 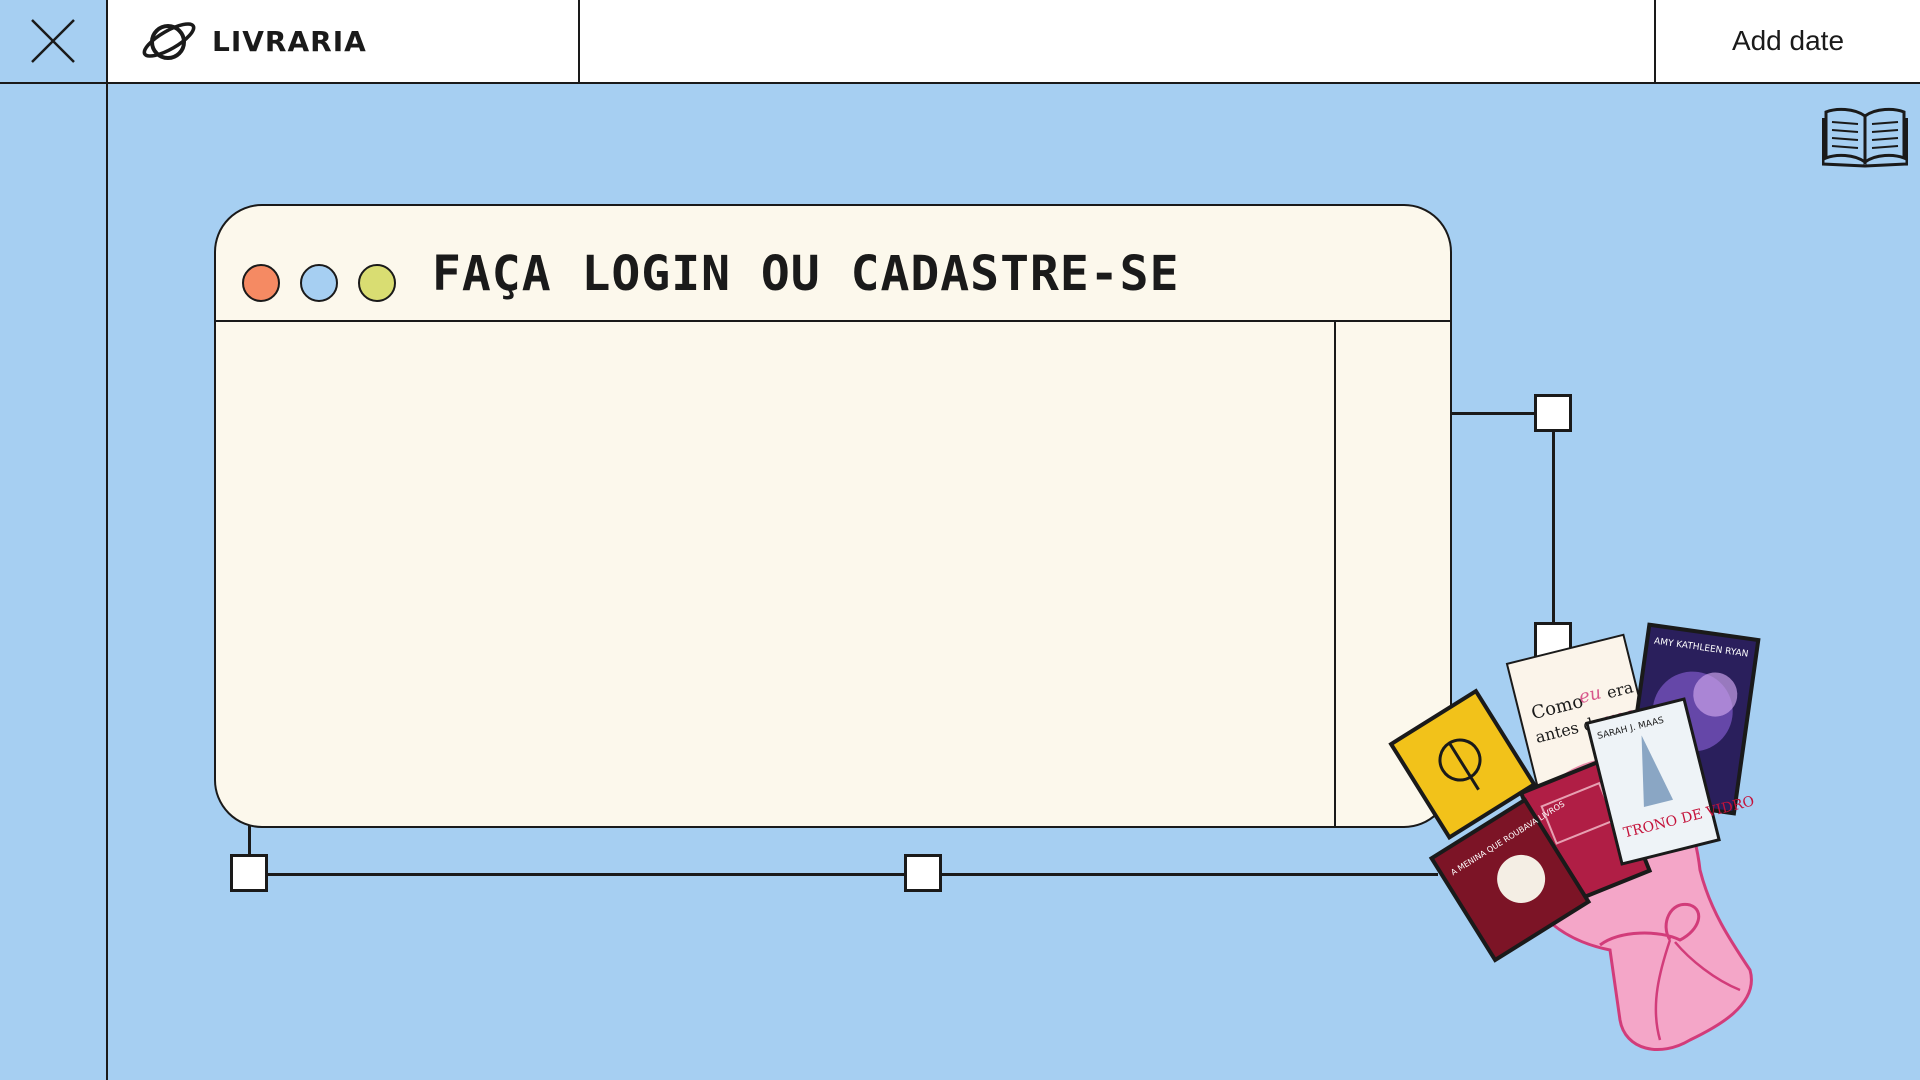 What do you see at coordinates (1553, 526) in the screenshot?
I see `selection-line-right` at bounding box center [1553, 526].